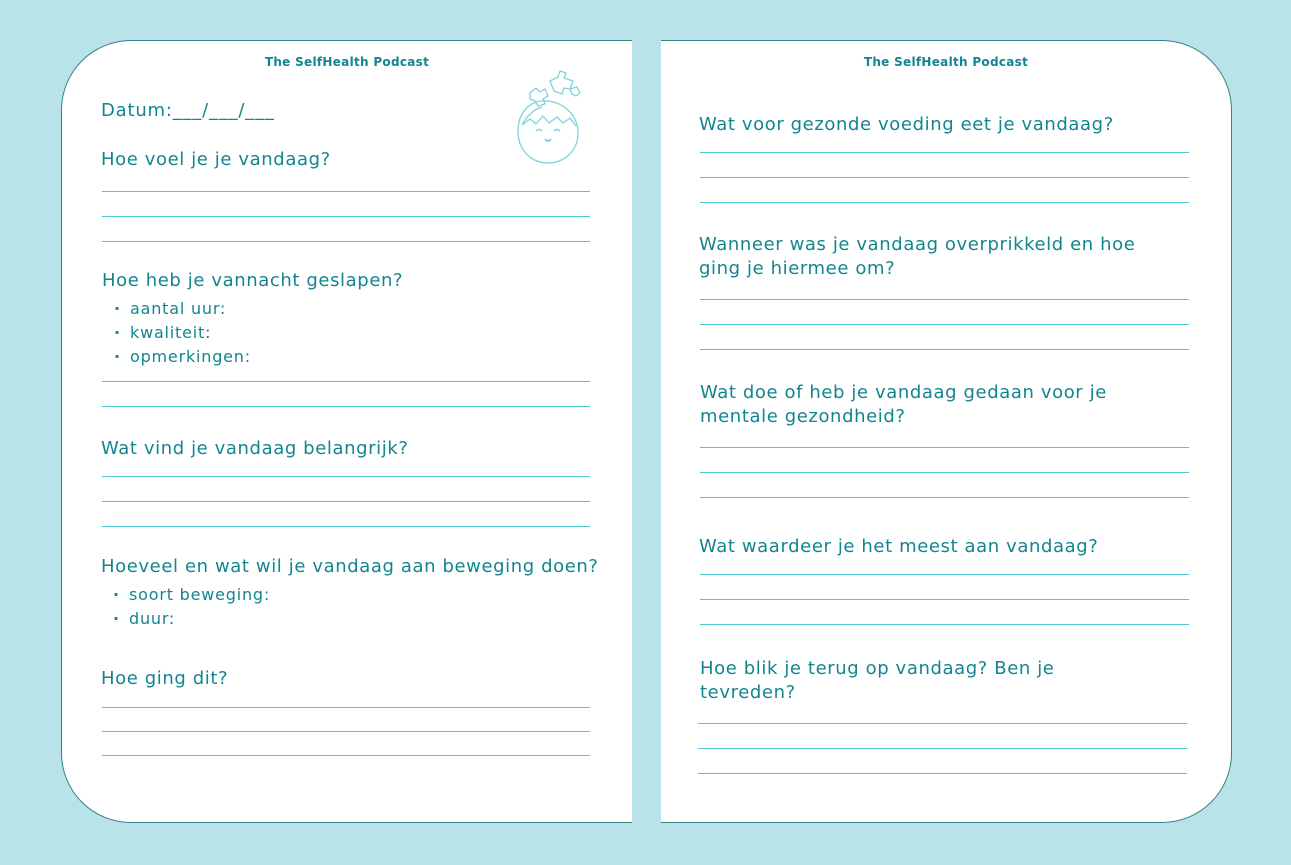 This screenshot has height=865, width=1291. I want to click on list-item: kwaliteit:, so click(258, 333).